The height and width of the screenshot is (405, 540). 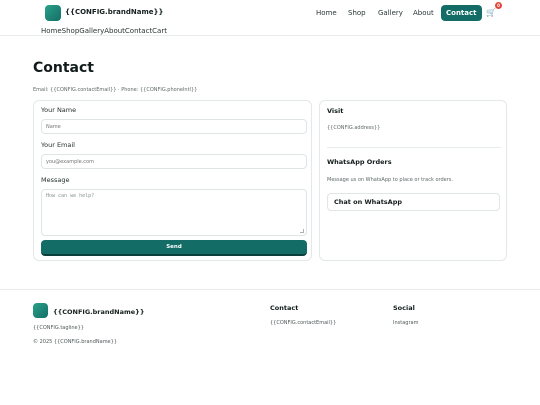 What do you see at coordinates (71, 31) in the screenshot?
I see `subnav-shop: Shop` at bounding box center [71, 31].